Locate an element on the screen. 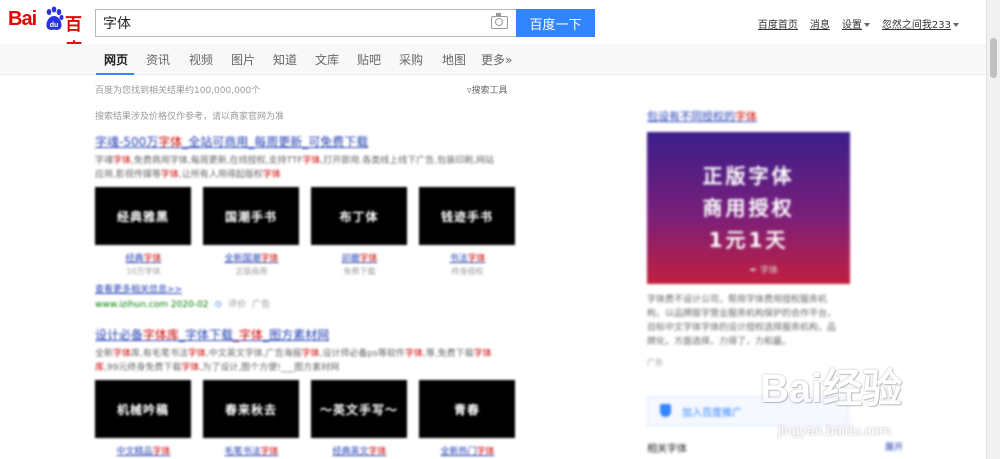 The width and height of the screenshot is (1000, 459). title-part: 字魂-500万 is located at coordinates (127, 142).